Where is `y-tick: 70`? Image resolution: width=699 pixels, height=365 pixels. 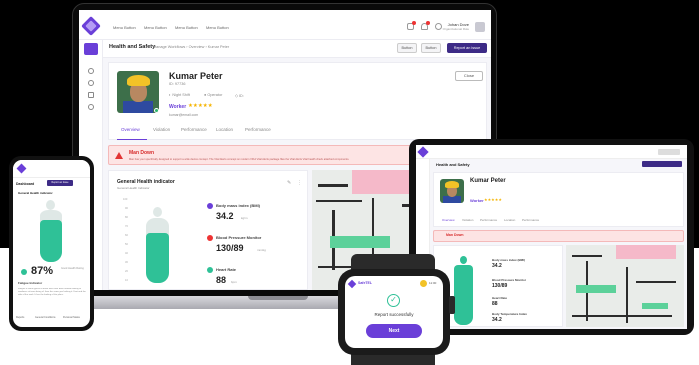 y-tick: 70 is located at coordinates (126, 226).